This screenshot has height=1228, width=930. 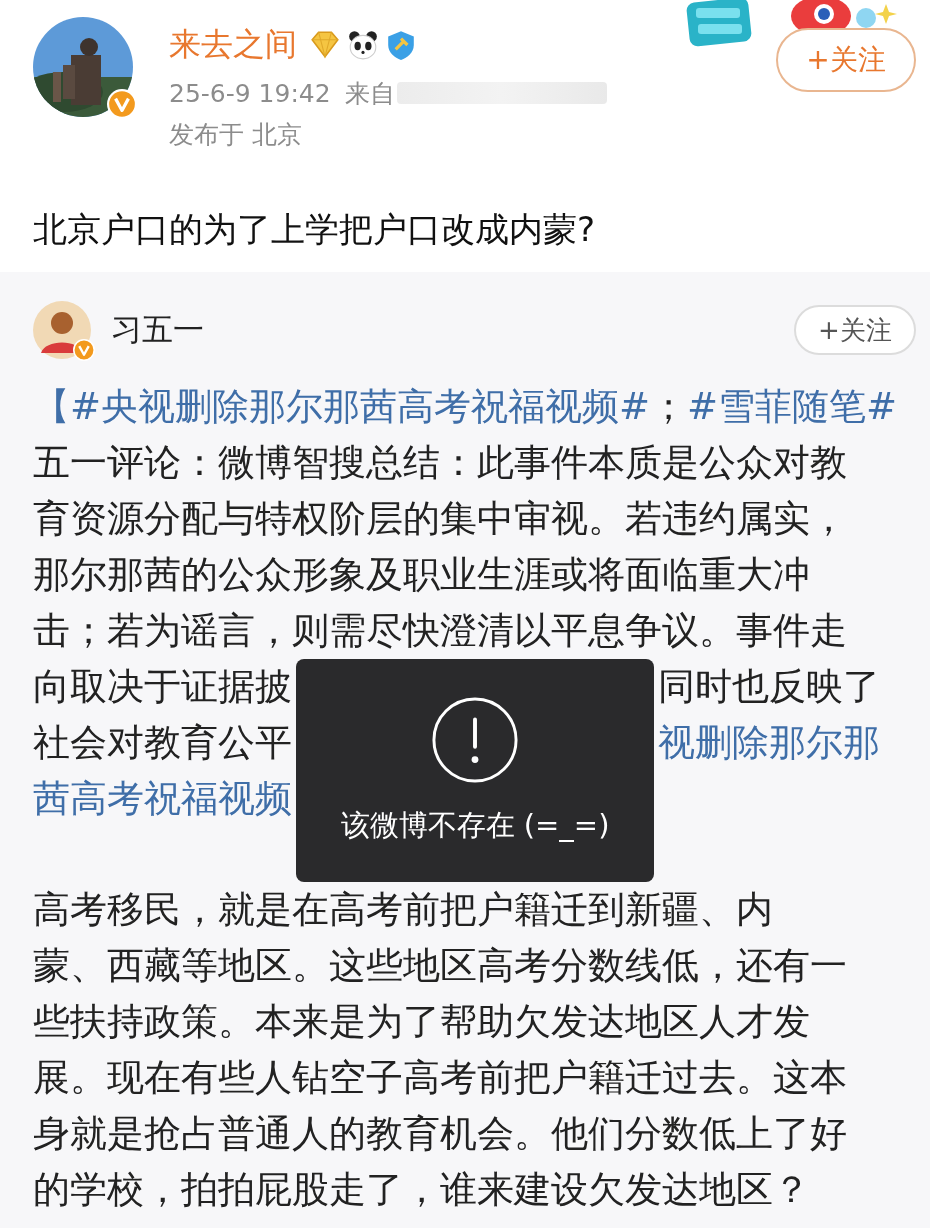 I want to click on body-text: 五一评论：微博智搜总结：此事件本质是公众对教, so click(x=440, y=462).